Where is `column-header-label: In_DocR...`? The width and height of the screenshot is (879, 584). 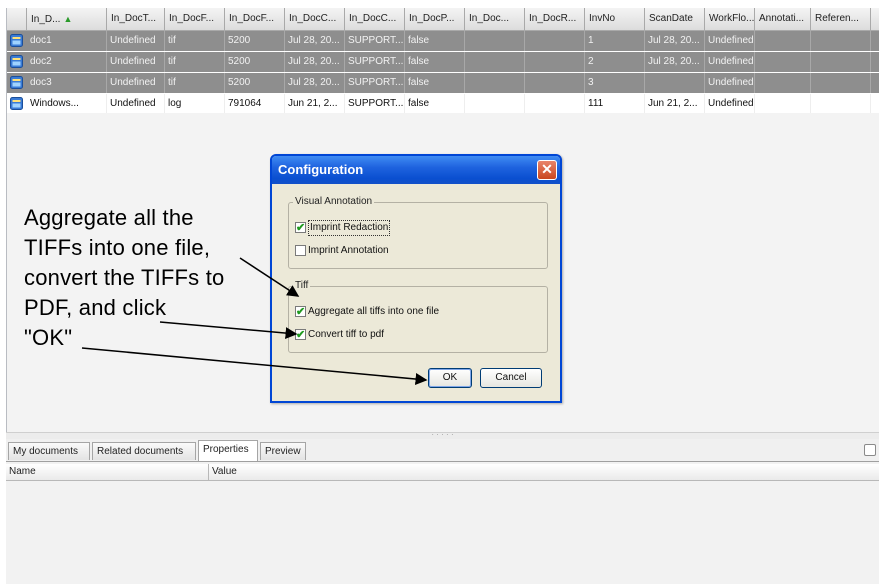 column-header-label: In_DocR... is located at coordinates (553, 18).